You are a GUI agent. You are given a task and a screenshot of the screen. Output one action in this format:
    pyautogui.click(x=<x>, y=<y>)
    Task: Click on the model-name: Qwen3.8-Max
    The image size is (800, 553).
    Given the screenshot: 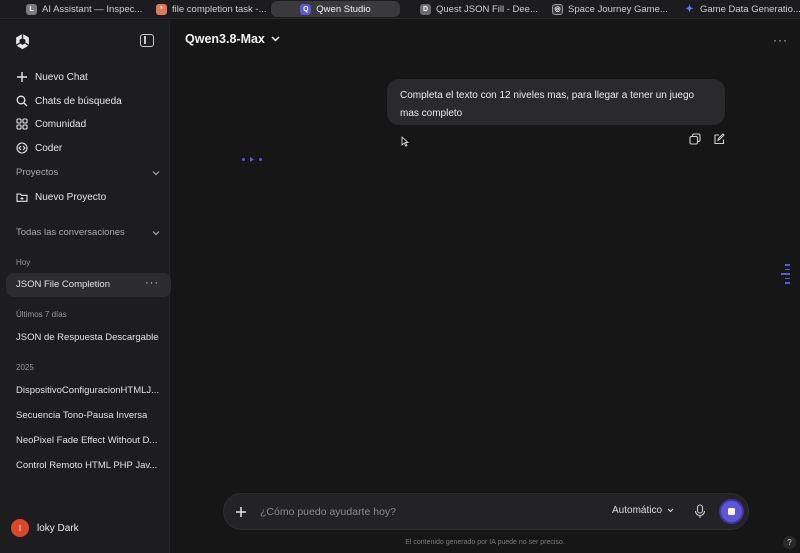 What is the action you would take?
    pyautogui.click(x=225, y=39)
    